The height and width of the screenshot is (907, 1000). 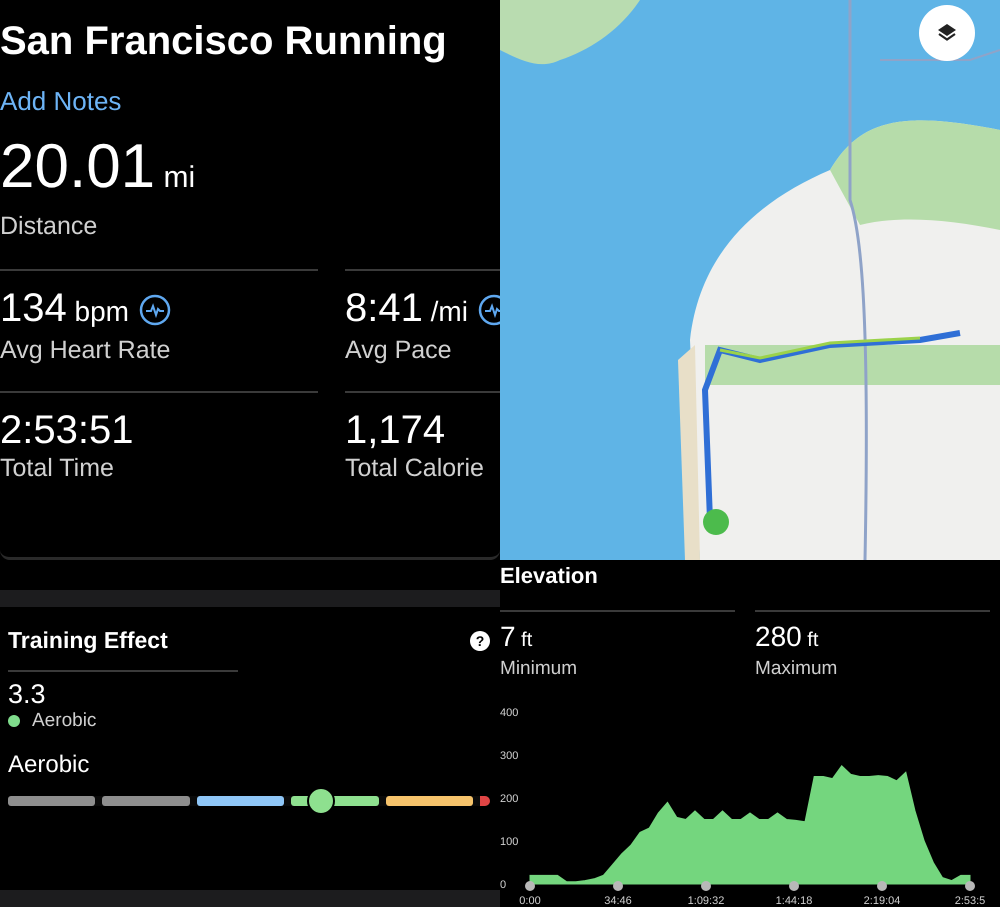 What do you see at coordinates (224, 41) in the screenshot?
I see `activity-title: San Francisco Running` at bounding box center [224, 41].